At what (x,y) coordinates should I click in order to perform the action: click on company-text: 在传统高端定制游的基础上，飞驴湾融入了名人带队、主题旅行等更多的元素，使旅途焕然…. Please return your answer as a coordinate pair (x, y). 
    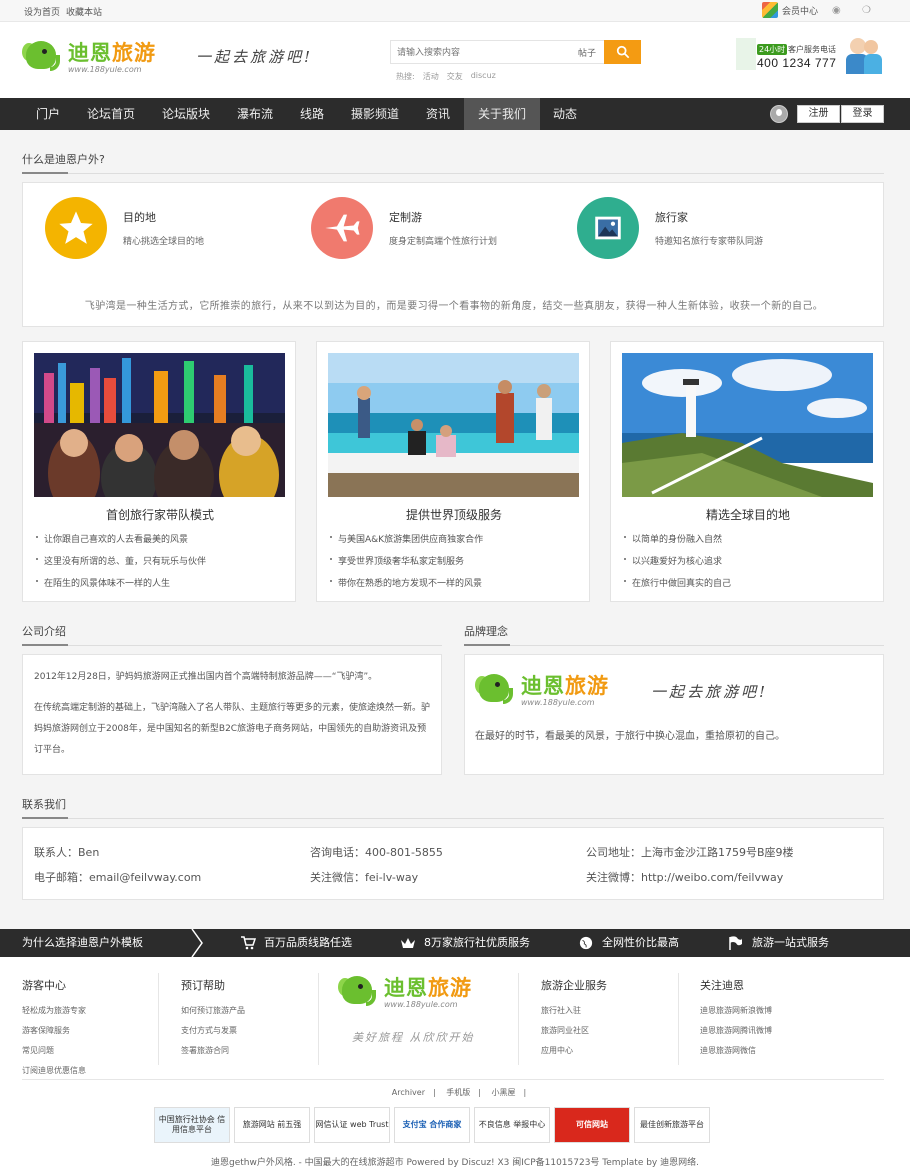
    Looking at the image, I should click on (232, 729).